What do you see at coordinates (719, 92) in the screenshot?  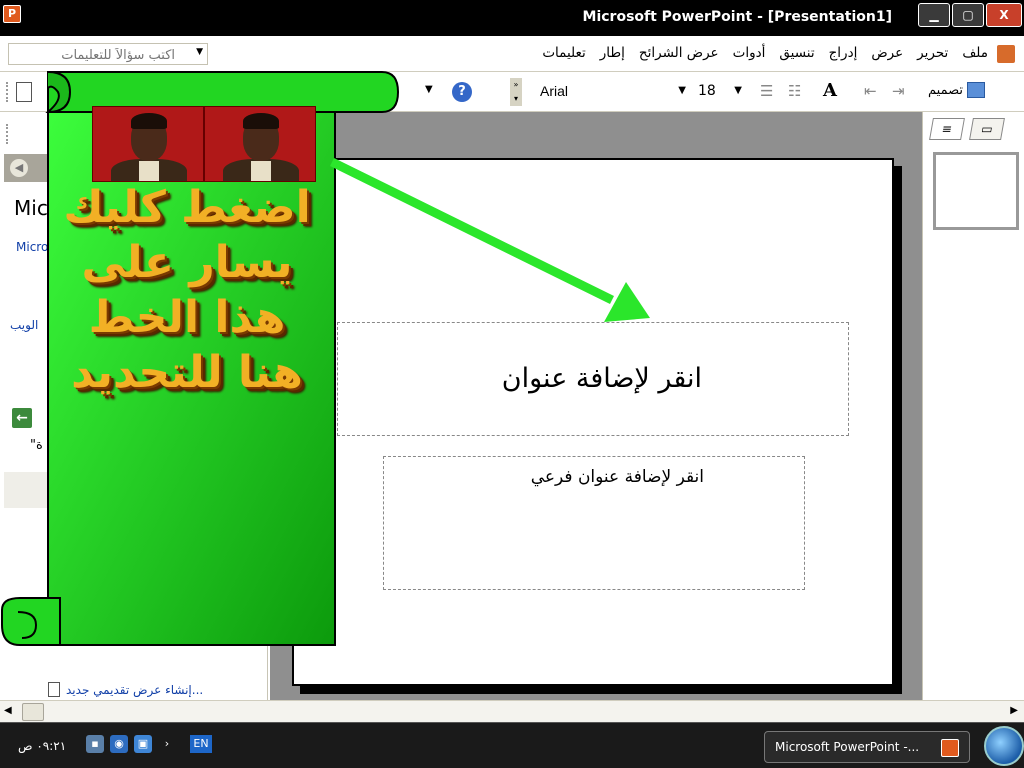 I see `font-size-select: 18 ▼` at bounding box center [719, 92].